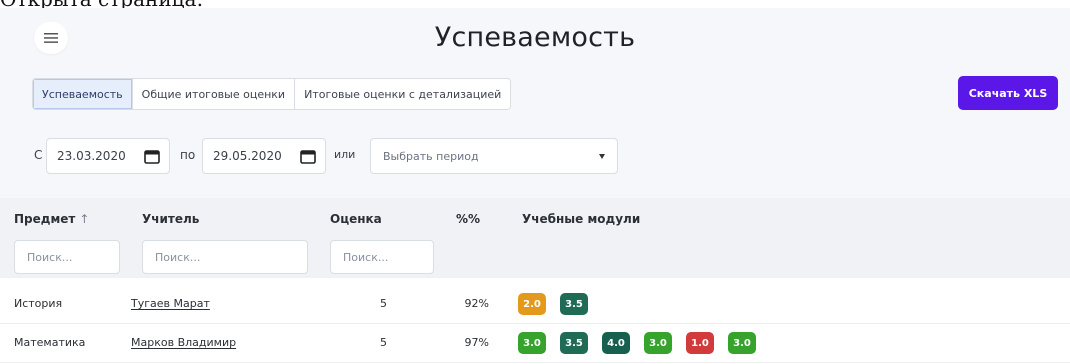 This screenshot has width=1070, height=364. I want to click on column-header-percent: %%, so click(468, 219).